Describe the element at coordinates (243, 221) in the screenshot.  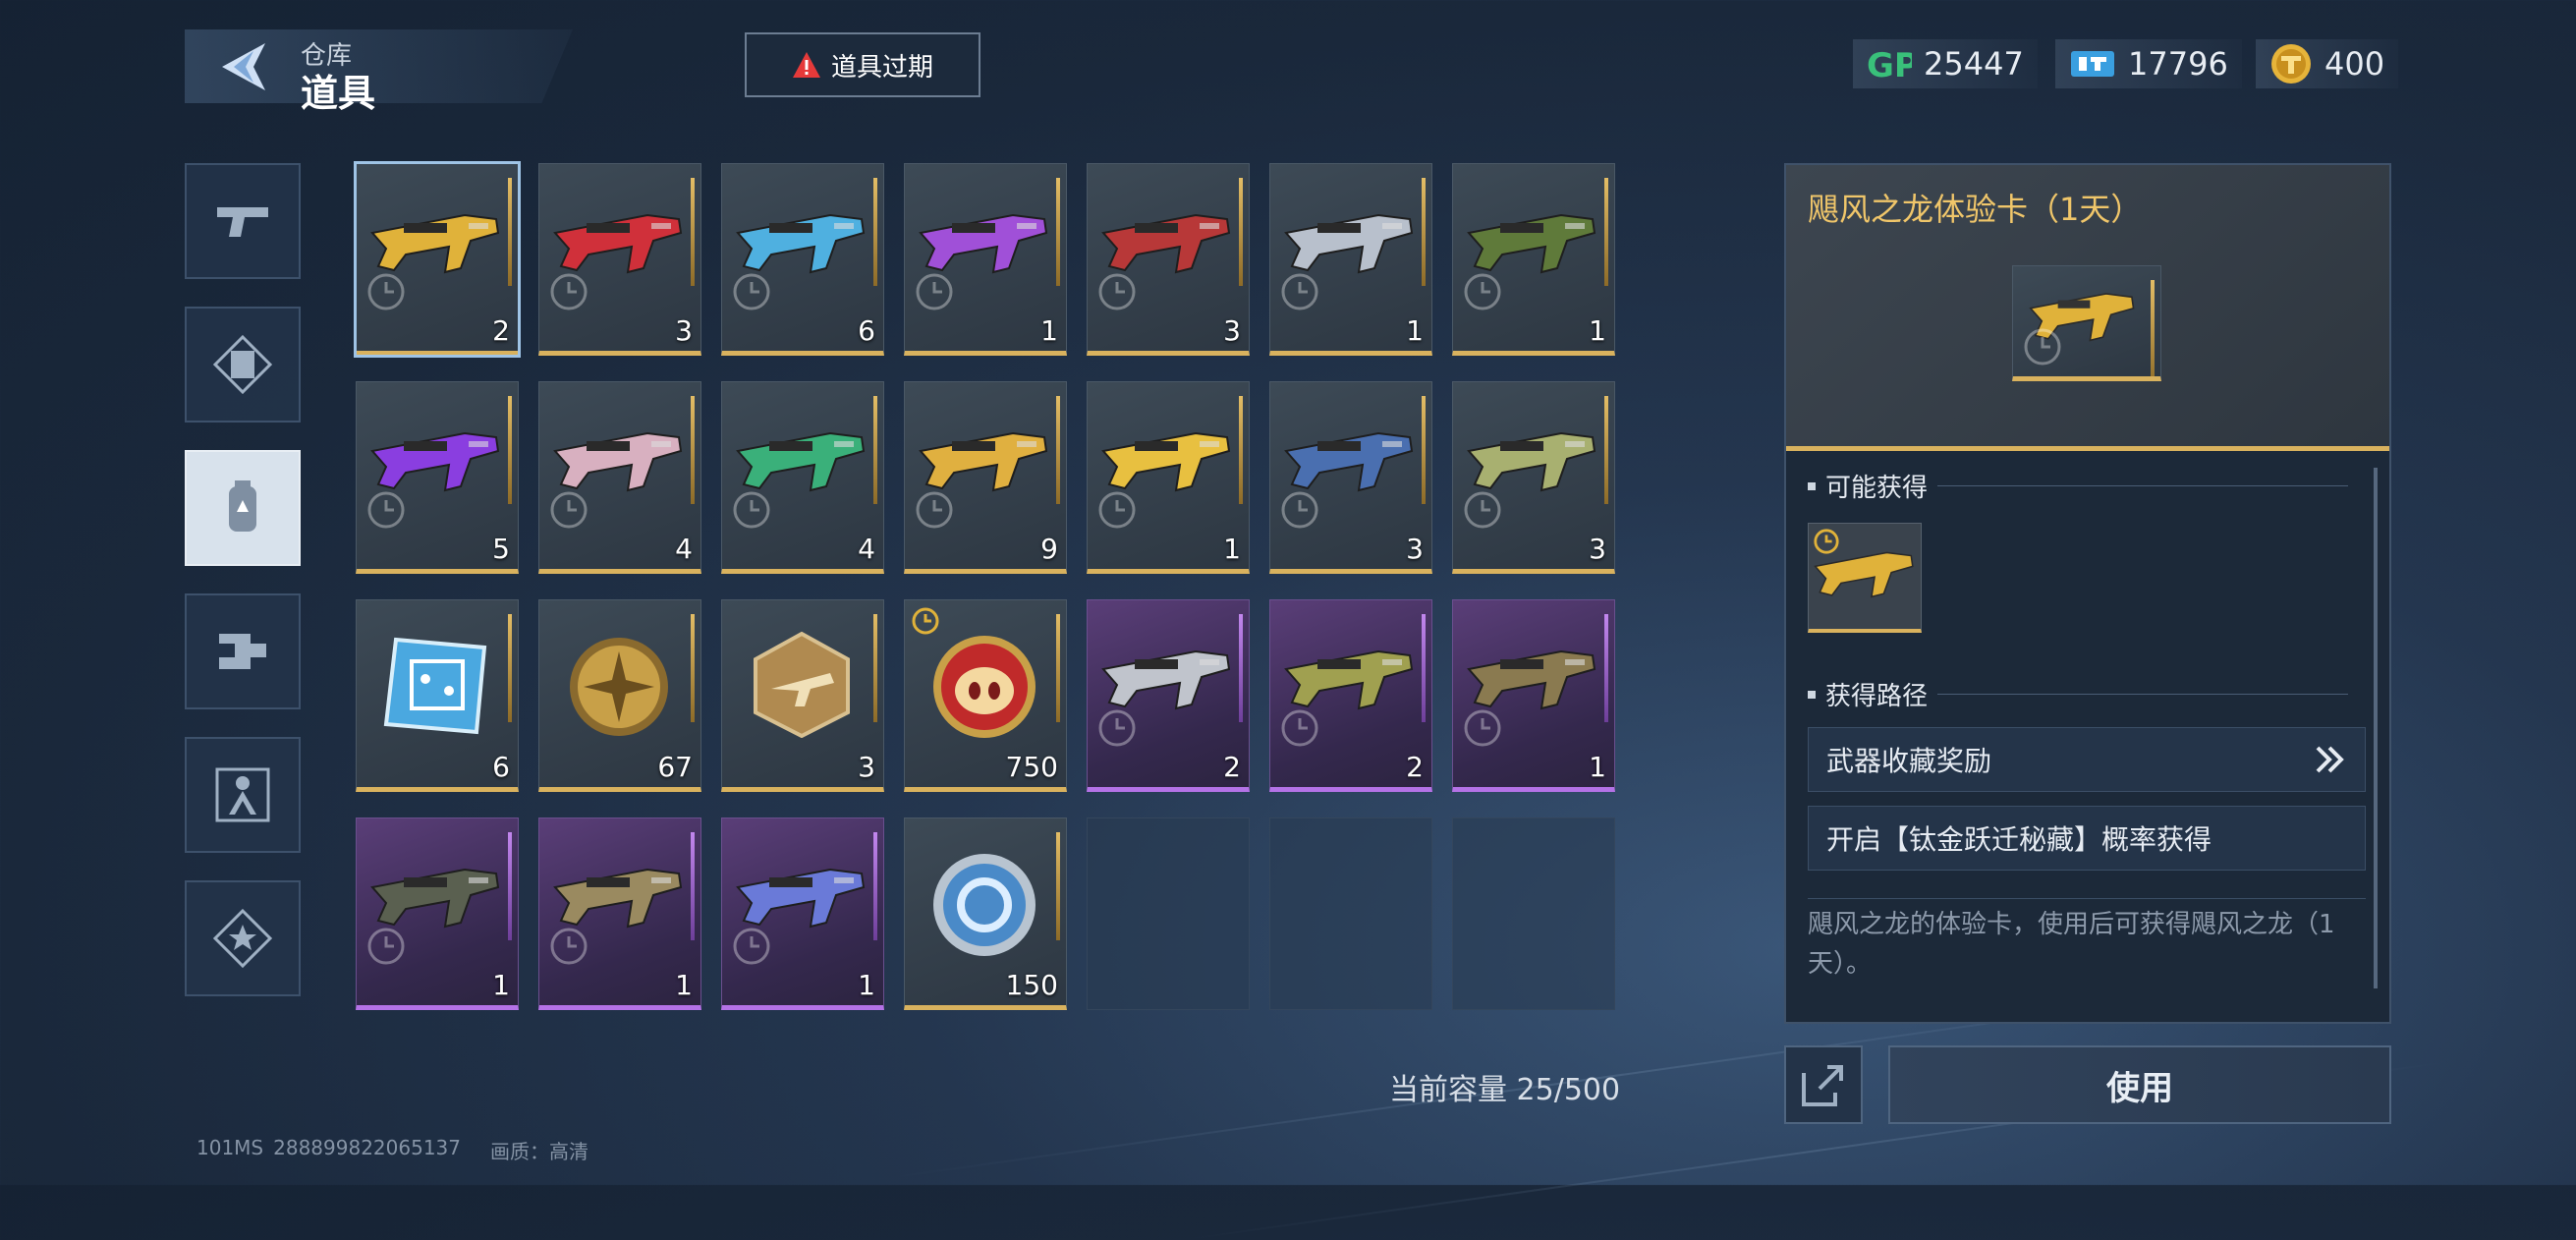
I see `category-weapons` at that location.